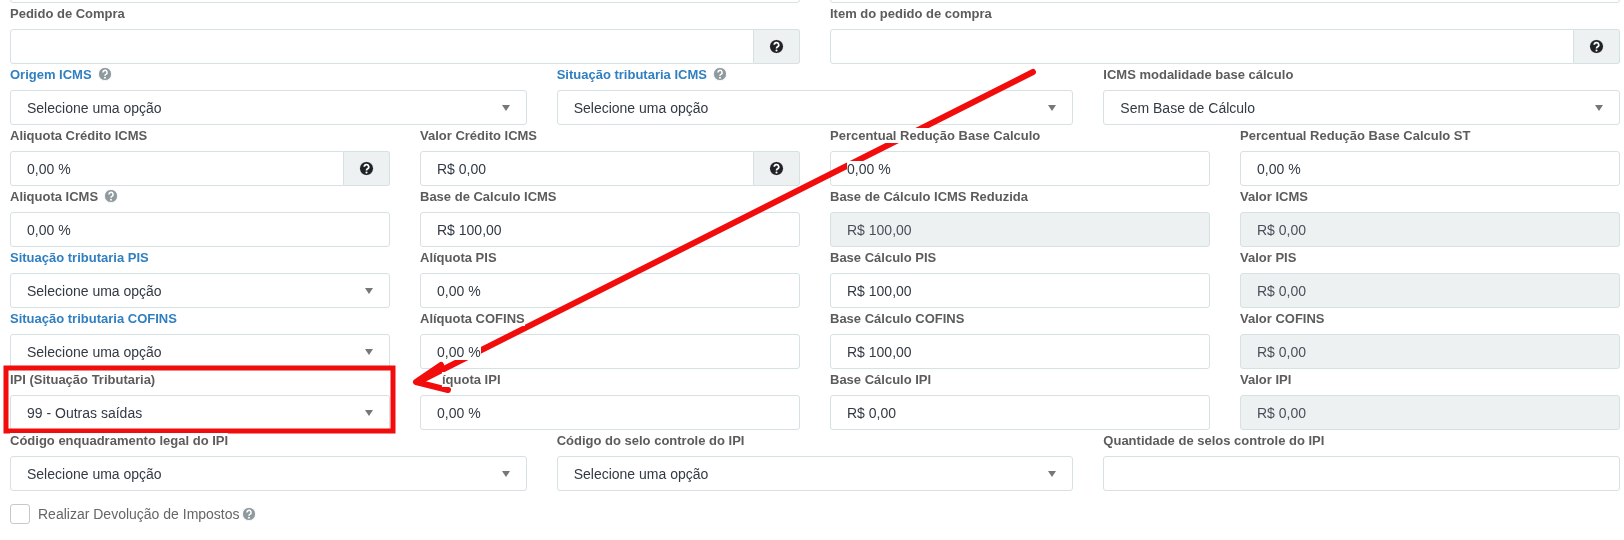 The image size is (1624, 540). What do you see at coordinates (471, 379) in the screenshot?
I see `field-label: íquota IPI` at bounding box center [471, 379].